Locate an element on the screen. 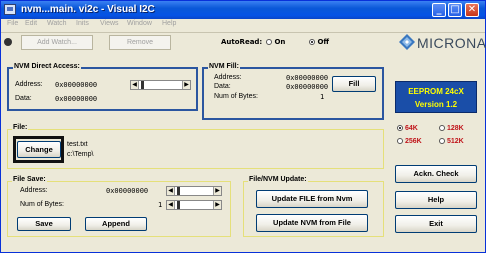  menu-inits: Inits is located at coordinates (82, 23).